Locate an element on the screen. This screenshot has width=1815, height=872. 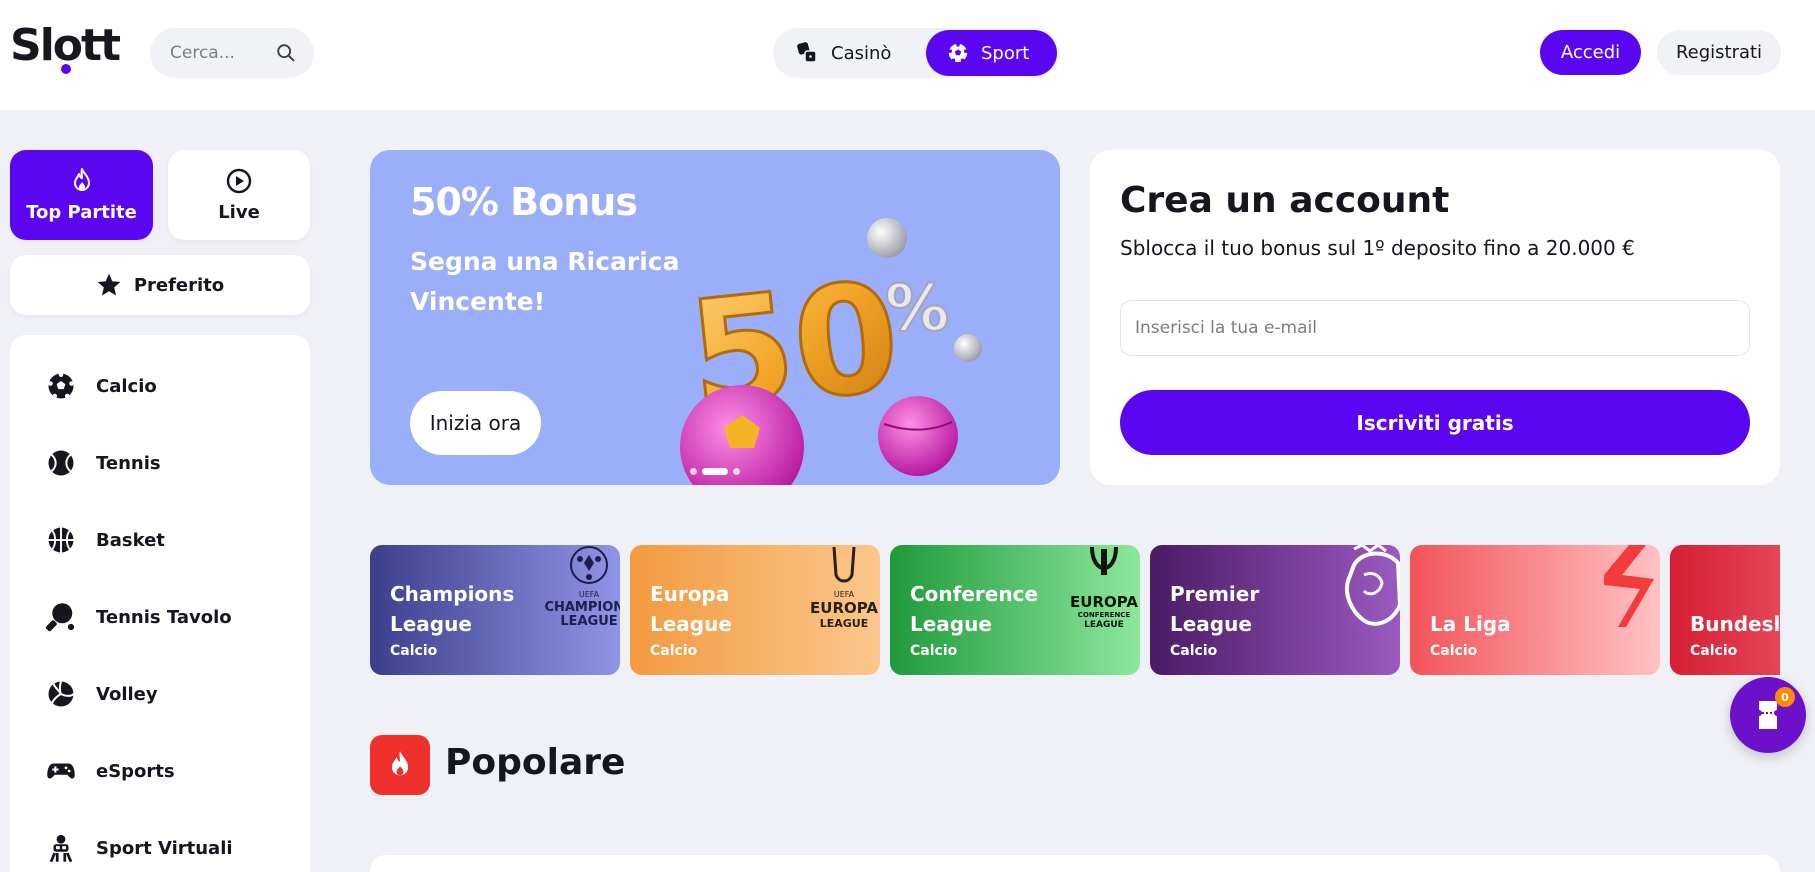
sidebar-item-label: Tennis is located at coordinates (128, 463).